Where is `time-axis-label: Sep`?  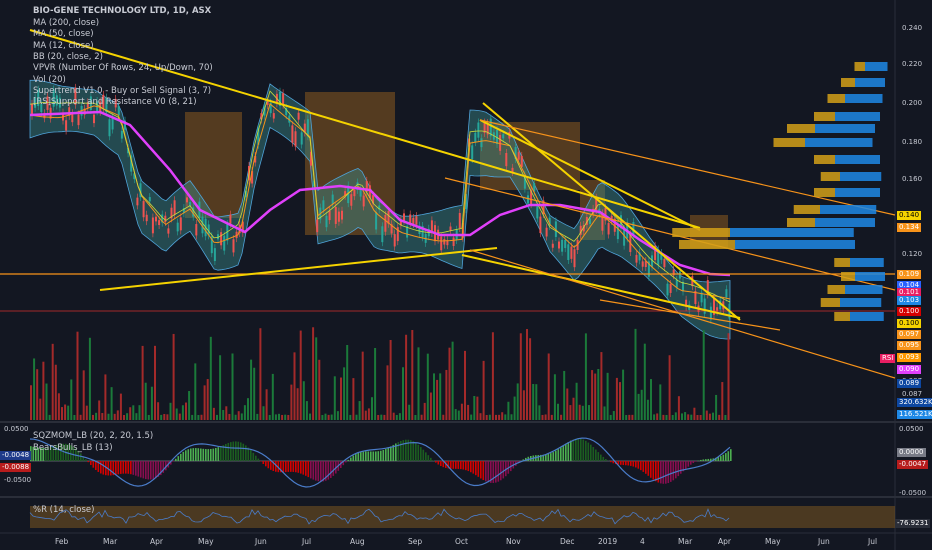
time-axis-label: Sep is located at coordinates (415, 541).